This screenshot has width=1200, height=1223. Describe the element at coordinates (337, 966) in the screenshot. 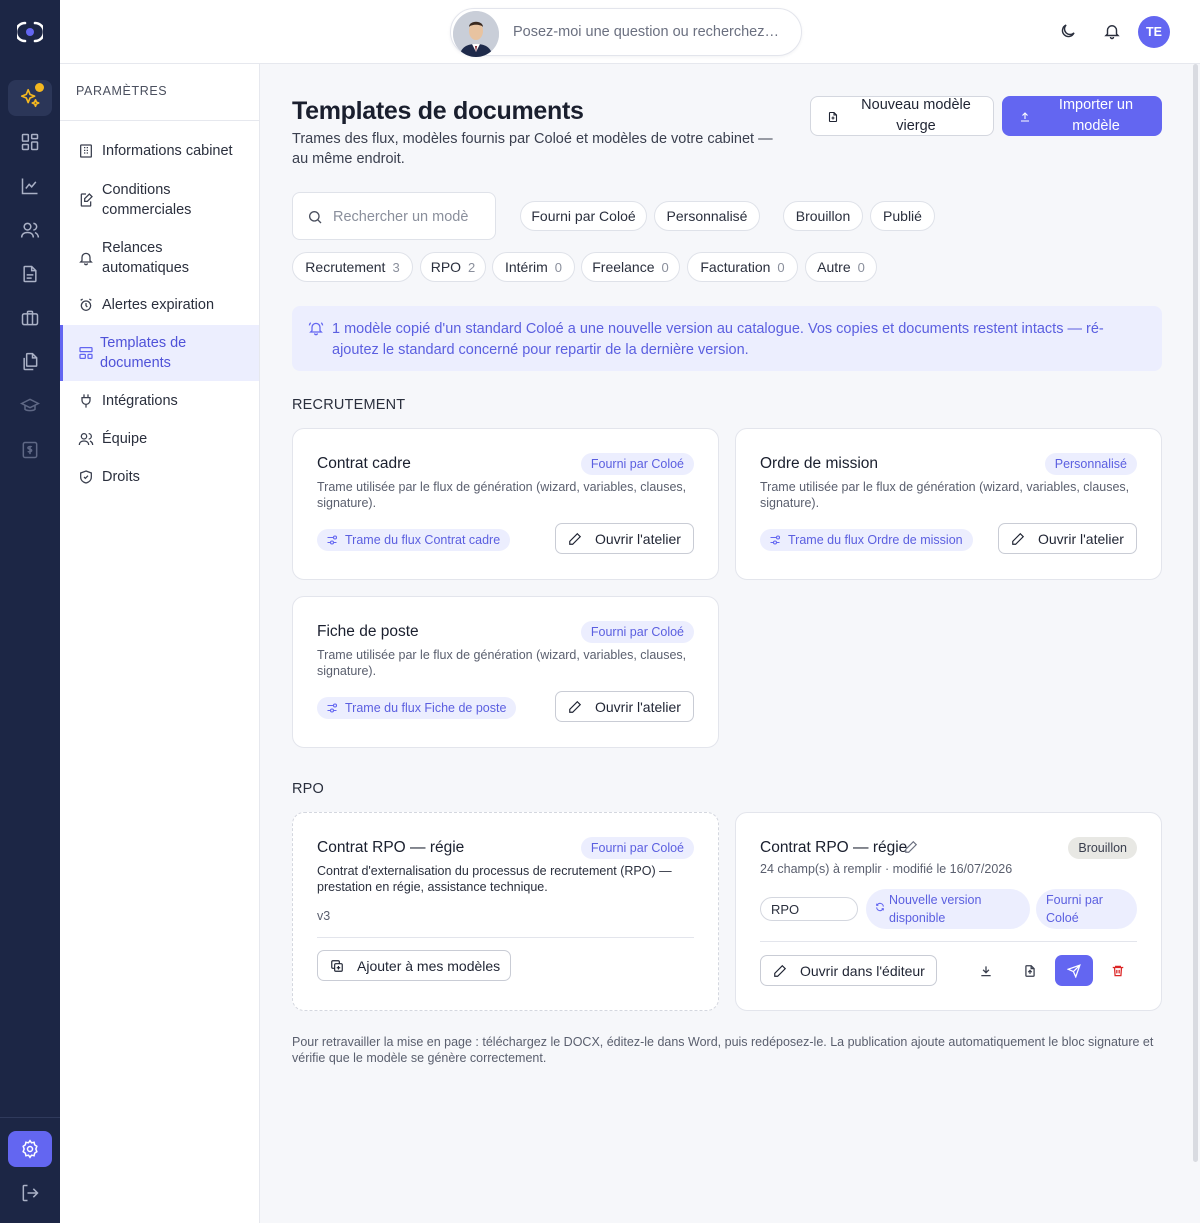

I see `copy-plus-icon` at that location.